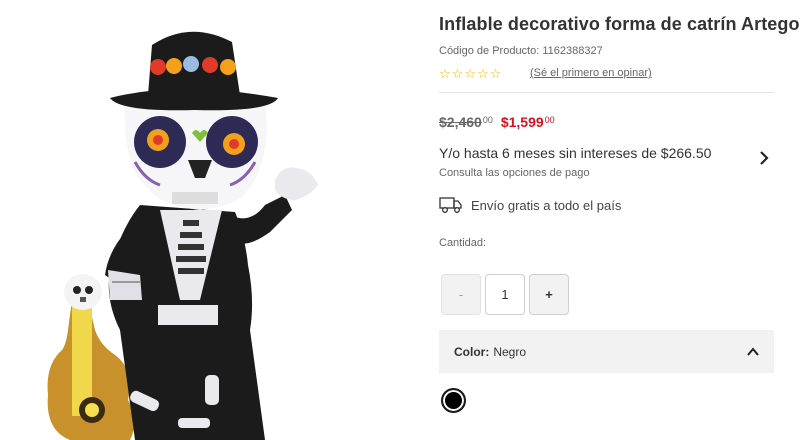 The height and width of the screenshot is (440, 800). I want to click on price-block: $2,460 00 $1,599 00, so click(497, 122).